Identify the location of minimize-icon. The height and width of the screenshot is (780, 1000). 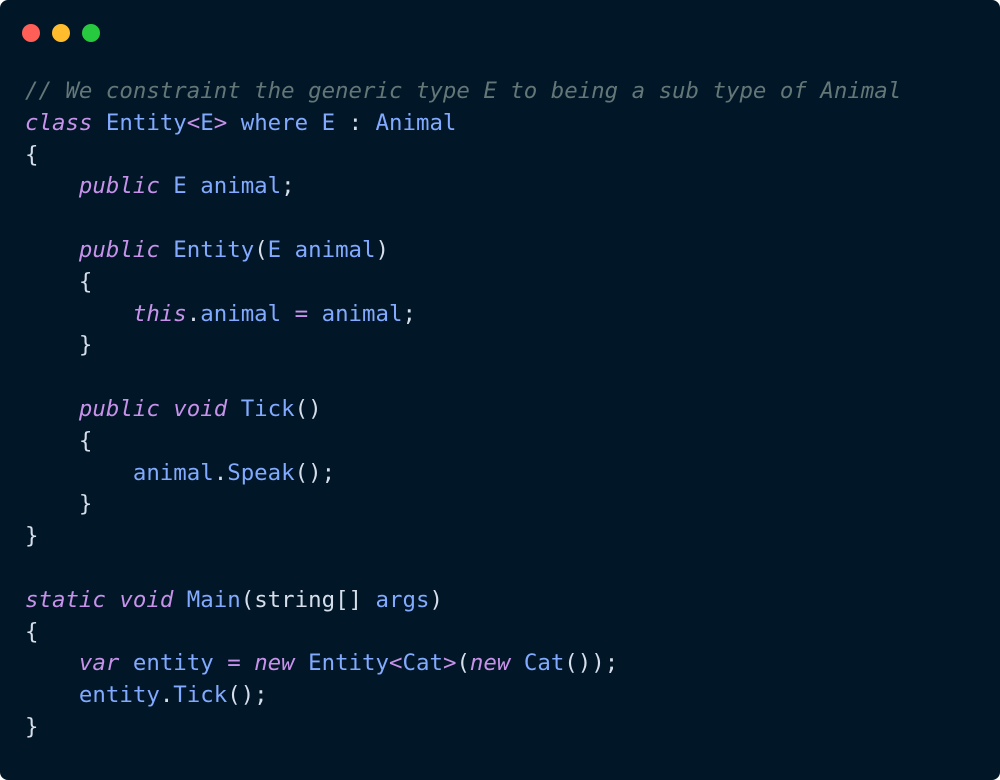
(61, 33).